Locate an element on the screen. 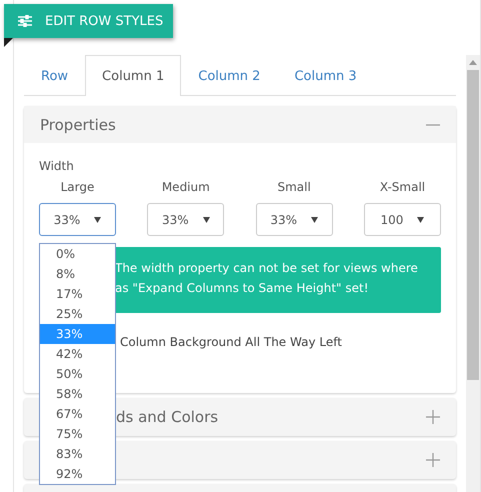  panel-title: Properties is located at coordinates (78, 125).